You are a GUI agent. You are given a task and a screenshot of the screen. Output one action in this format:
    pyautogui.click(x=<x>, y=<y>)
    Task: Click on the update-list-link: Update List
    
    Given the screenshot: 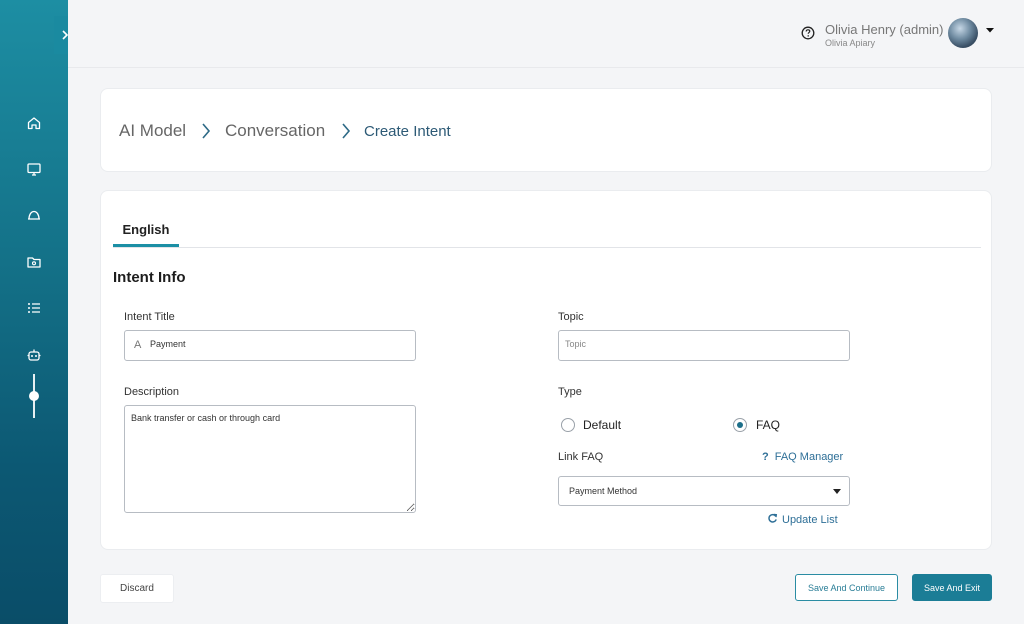 What is the action you would take?
    pyautogui.click(x=802, y=519)
    